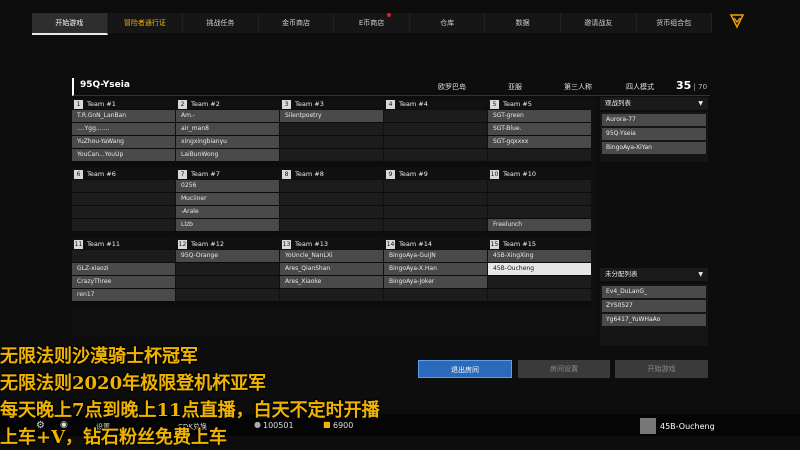 The height and width of the screenshot is (450, 800). What do you see at coordinates (78, 104) in the screenshot?
I see `team-number-badge: 1` at bounding box center [78, 104].